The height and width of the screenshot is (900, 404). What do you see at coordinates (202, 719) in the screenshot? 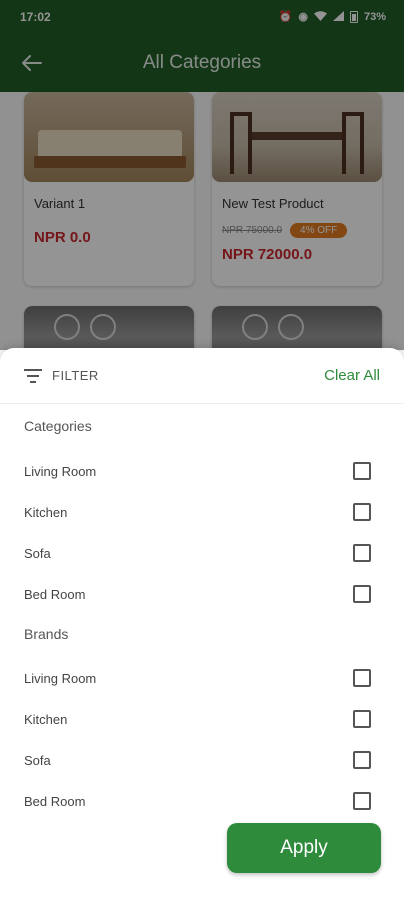
I see `brand-option-kitchen: Kitchen` at bounding box center [202, 719].